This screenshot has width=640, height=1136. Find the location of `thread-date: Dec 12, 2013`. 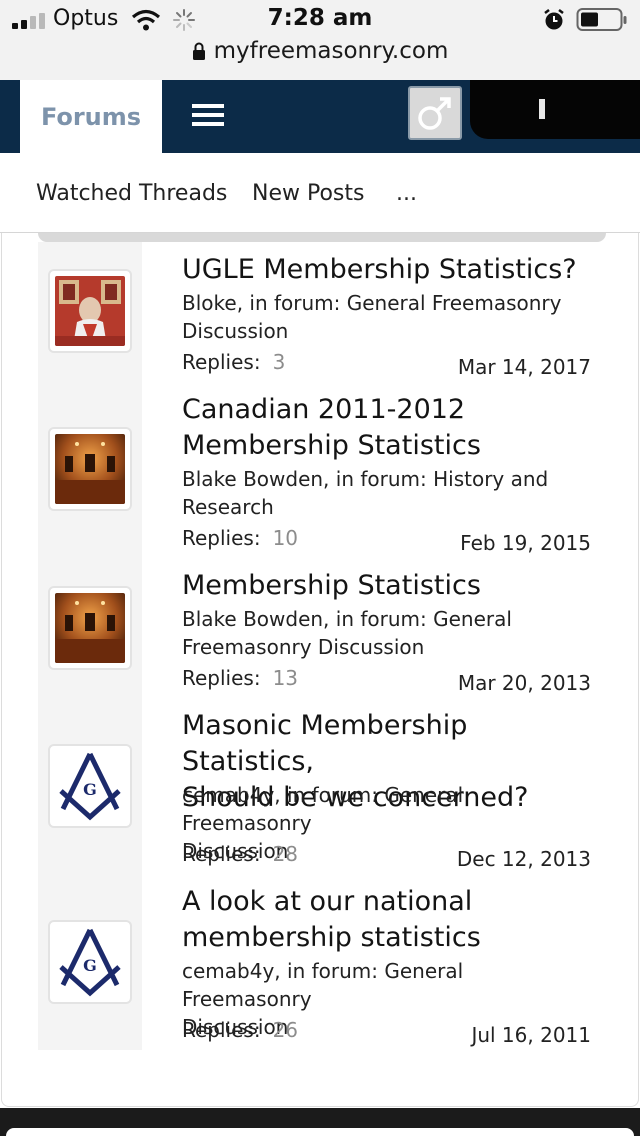

thread-date: Dec 12, 2013 is located at coordinates (523, 859).